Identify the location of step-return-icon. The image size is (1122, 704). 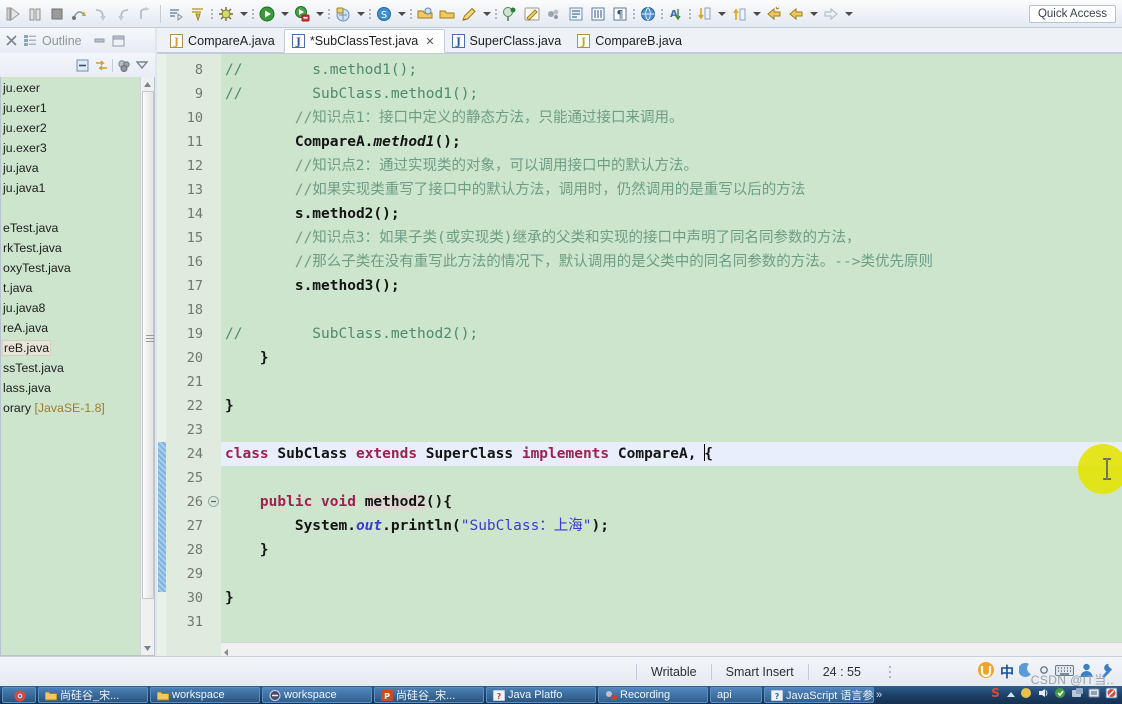
(123, 14).